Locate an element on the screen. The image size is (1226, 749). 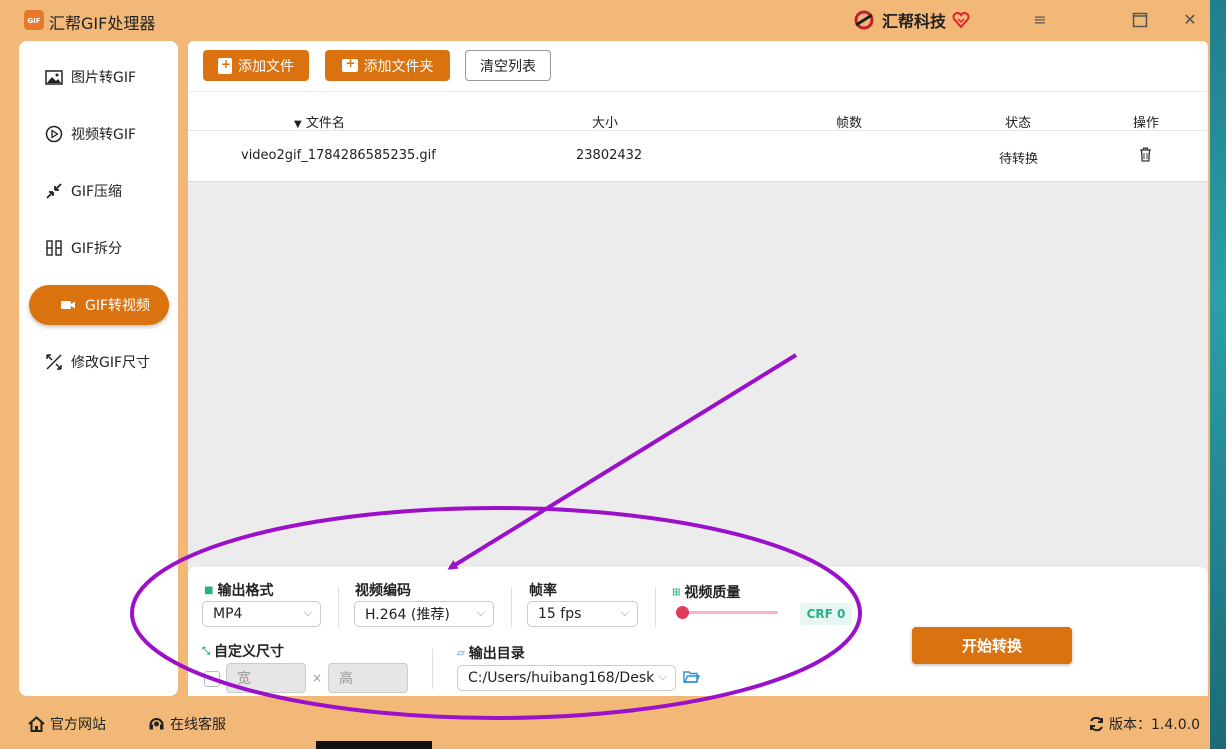
add-folder-button: 添加文件夹 is located at coordinates (387, 65).